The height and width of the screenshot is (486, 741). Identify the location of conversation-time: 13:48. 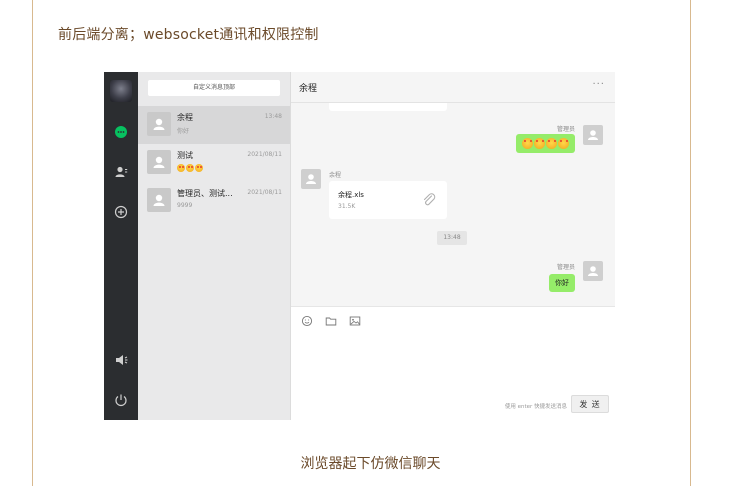
(273, 116).